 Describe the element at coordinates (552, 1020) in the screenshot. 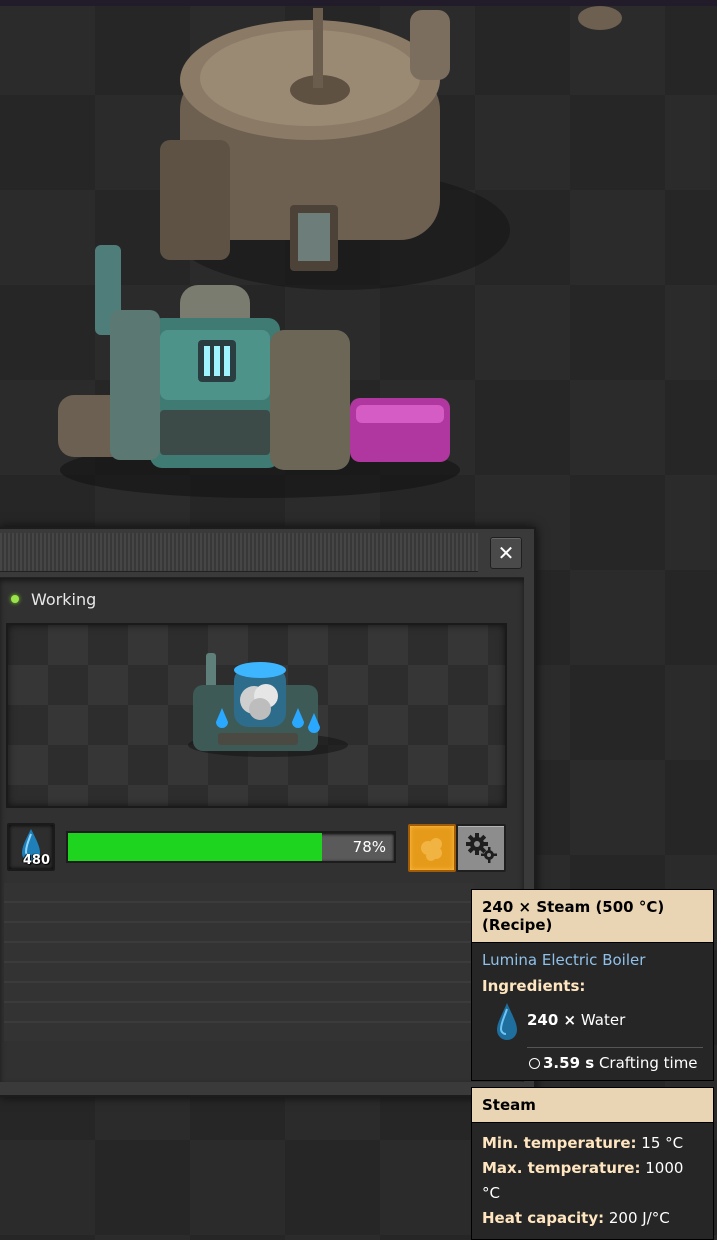

I see `ingredient-amount: 240 ×` at that location.